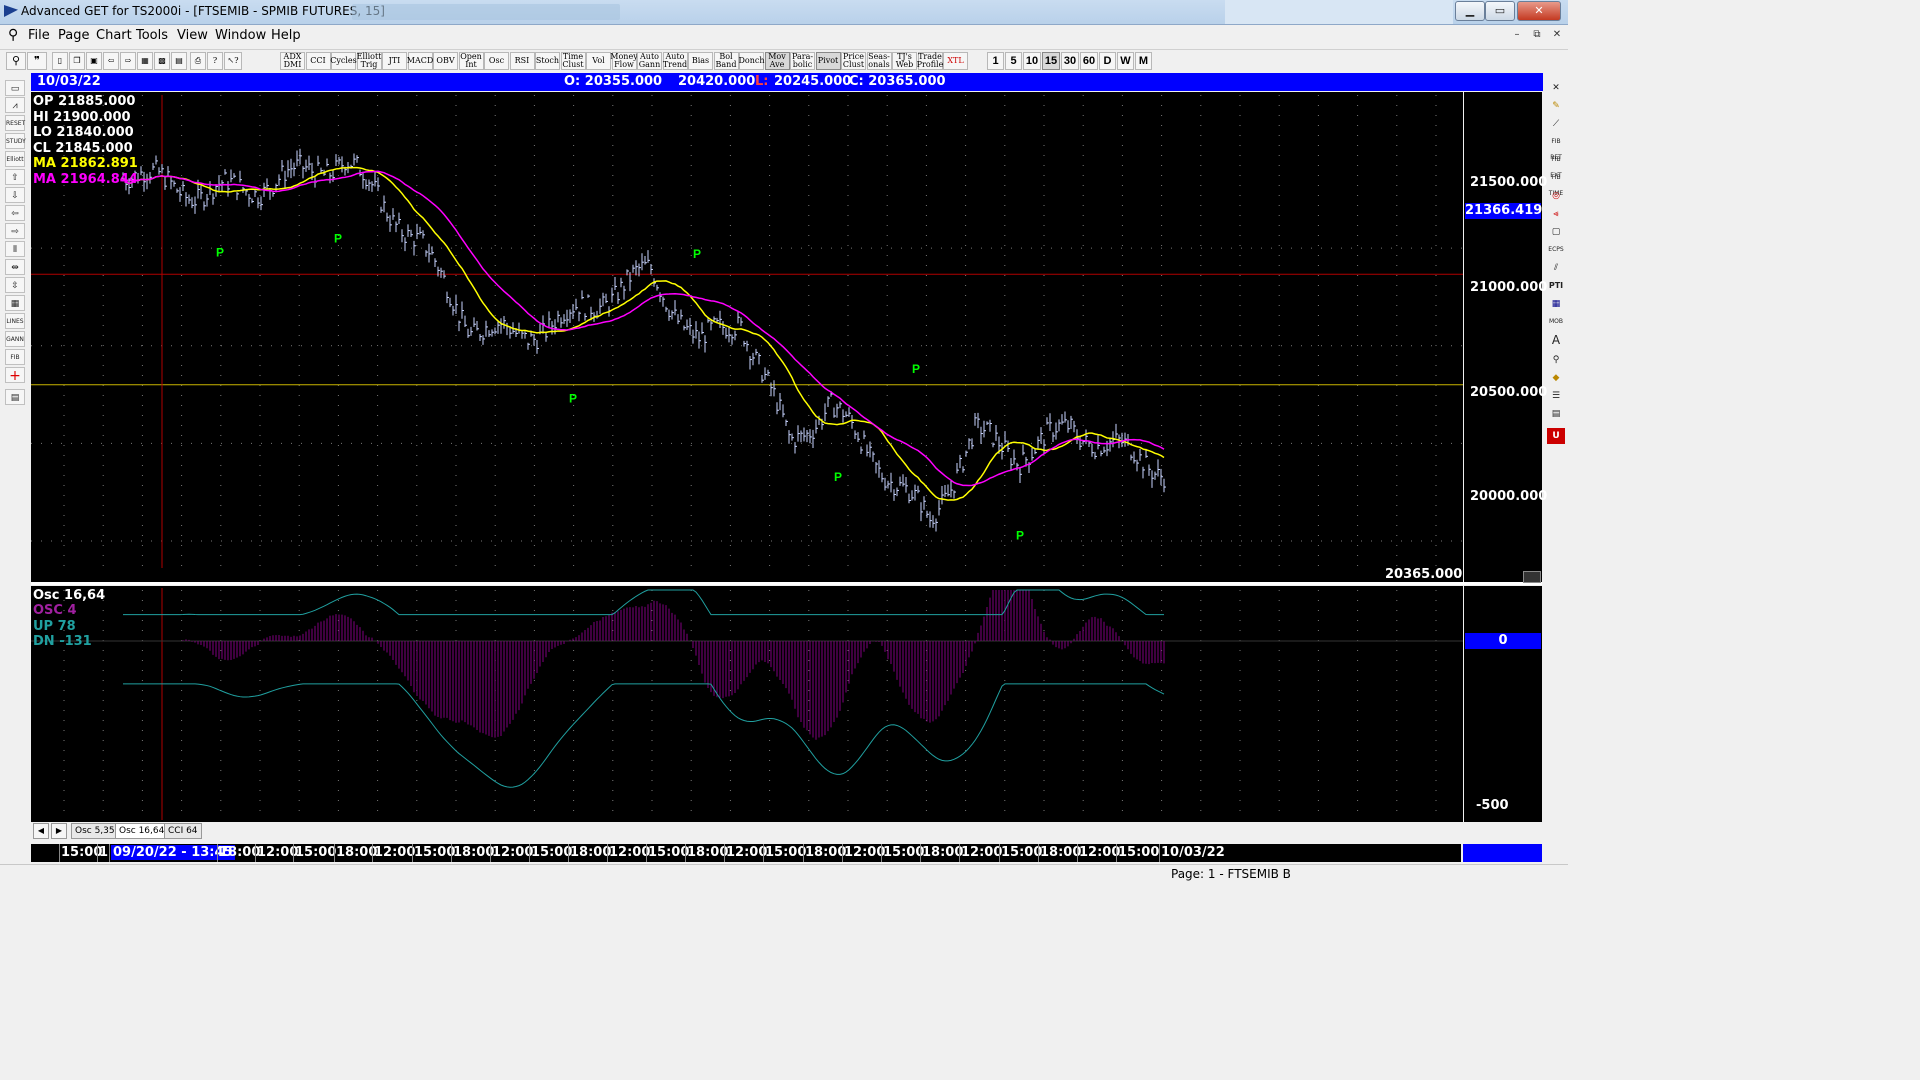 This screenshot has height=1080, width=1920. Describe the element at coordinates (95, 831) in the screenshot. I see `tab-osc-5-35: Osc 5,35` at that location.